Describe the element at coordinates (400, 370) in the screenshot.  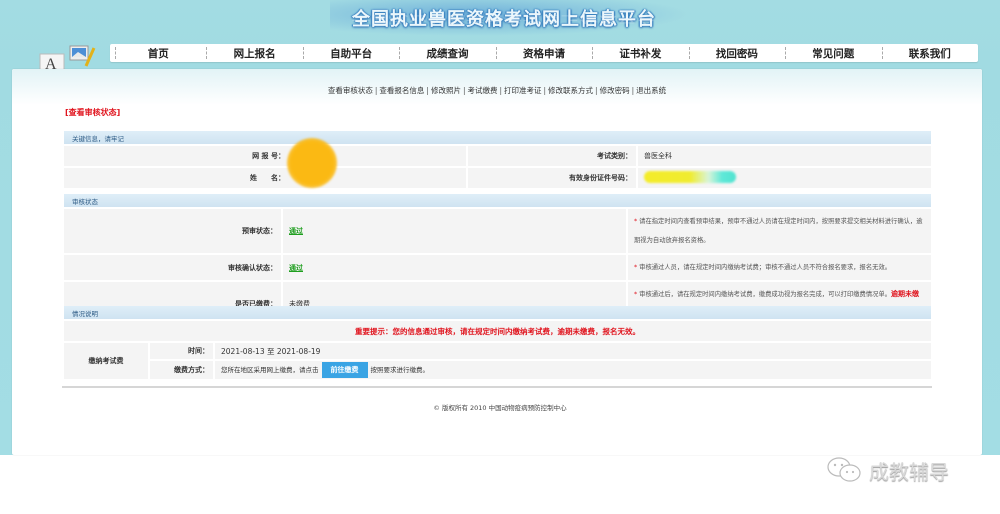
I see `payment-method-suffix: 按照要求进行缴费。` at that location.